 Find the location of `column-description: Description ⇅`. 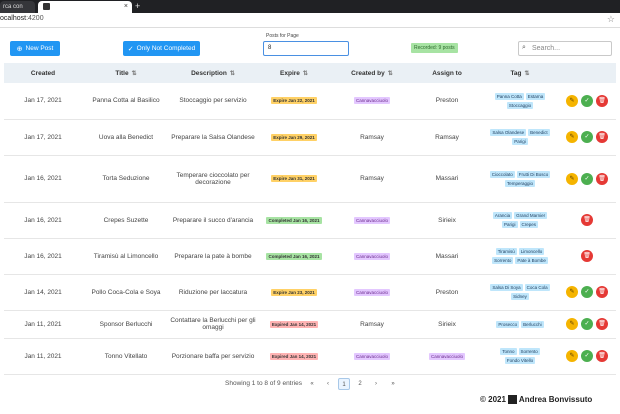

column-description: Description ⇅ is located at coordinates (213, 73).